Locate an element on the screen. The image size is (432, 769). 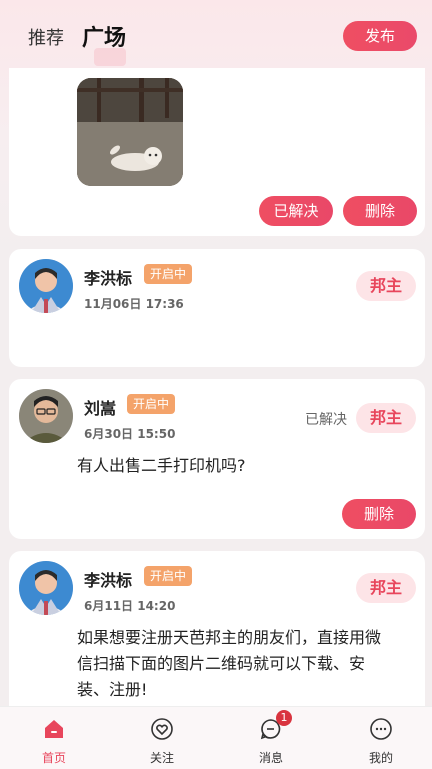
resolved-button: 已解决 is located at coordinates (296, 211).